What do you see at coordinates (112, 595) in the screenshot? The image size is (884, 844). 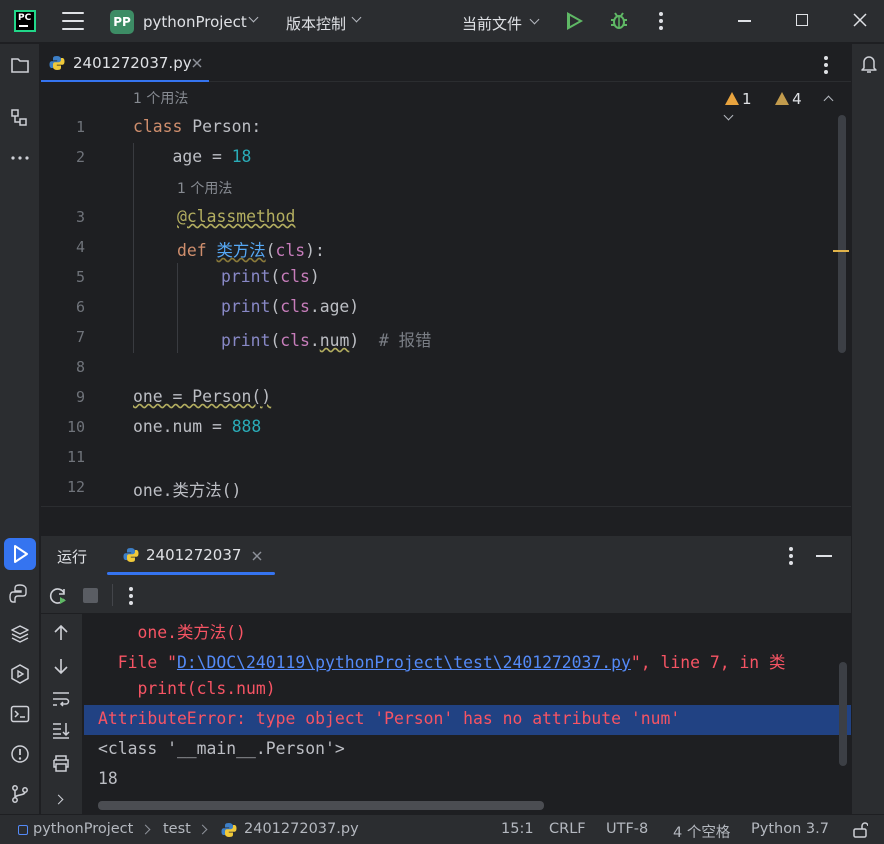 I see `toolbar-divider` at bounding box center [112, 595].